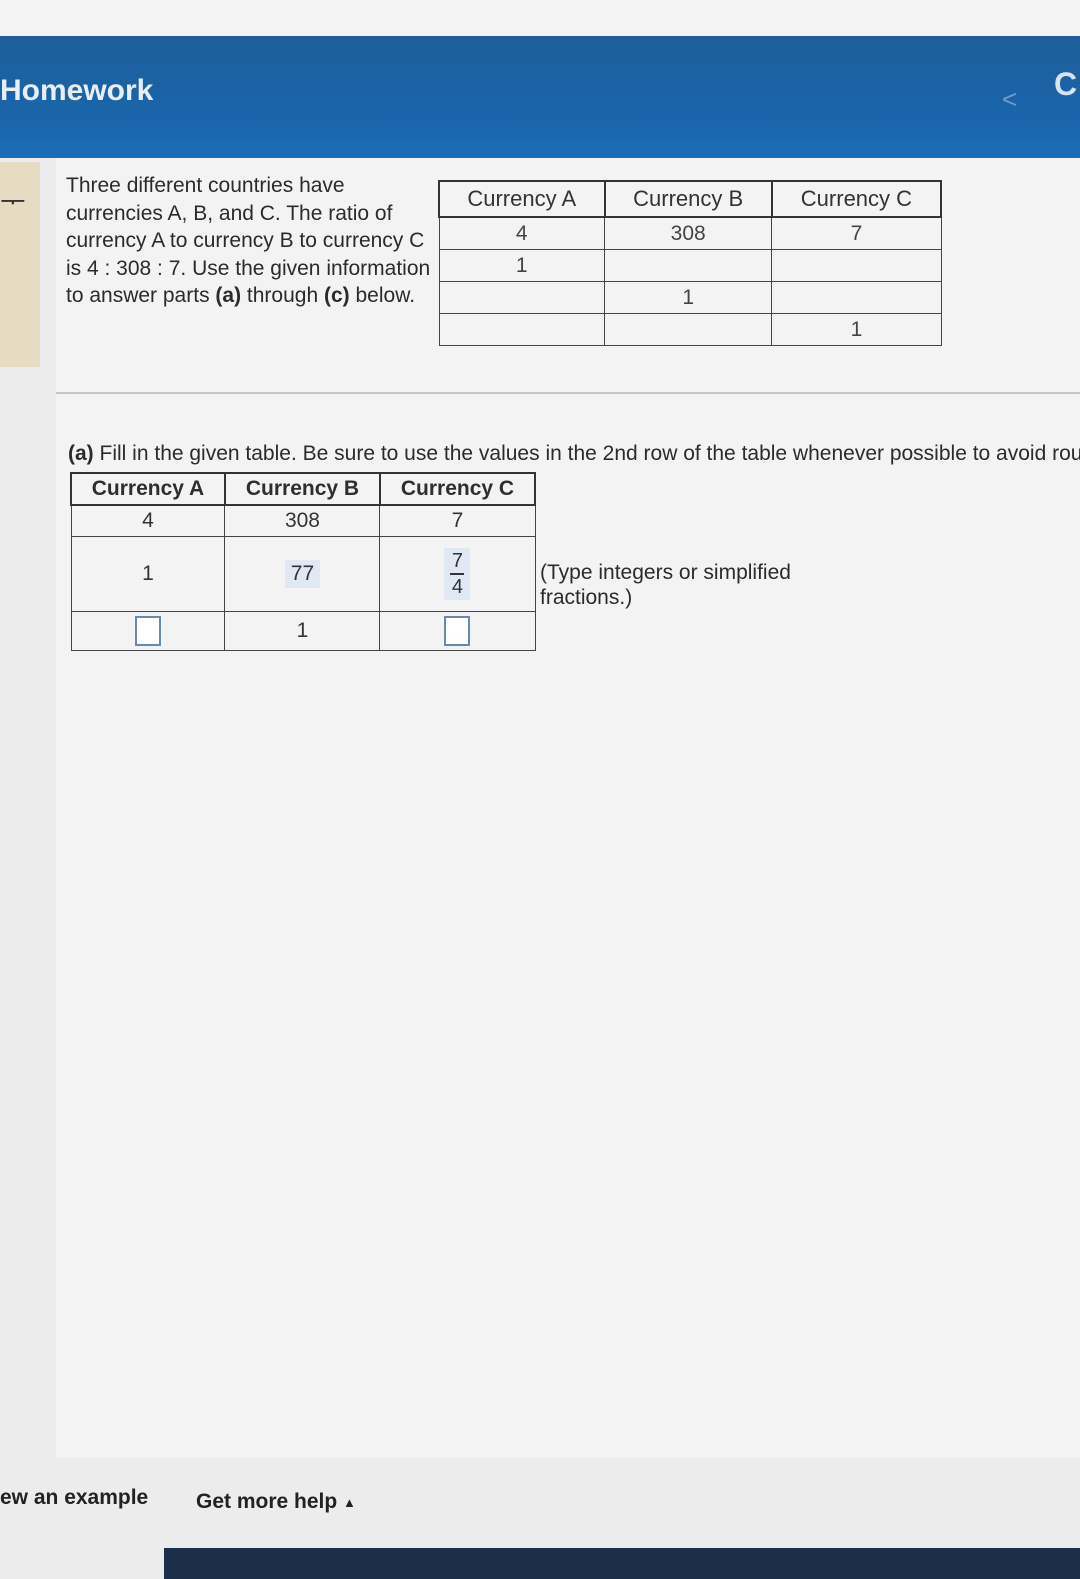 Image resolution: width=1080 pixels, height=1579 pixels. What do you see at coordinates (148, 488) in the screenshot?
I see `answer-header-a: Currency A` at bounding box center [148, 488].